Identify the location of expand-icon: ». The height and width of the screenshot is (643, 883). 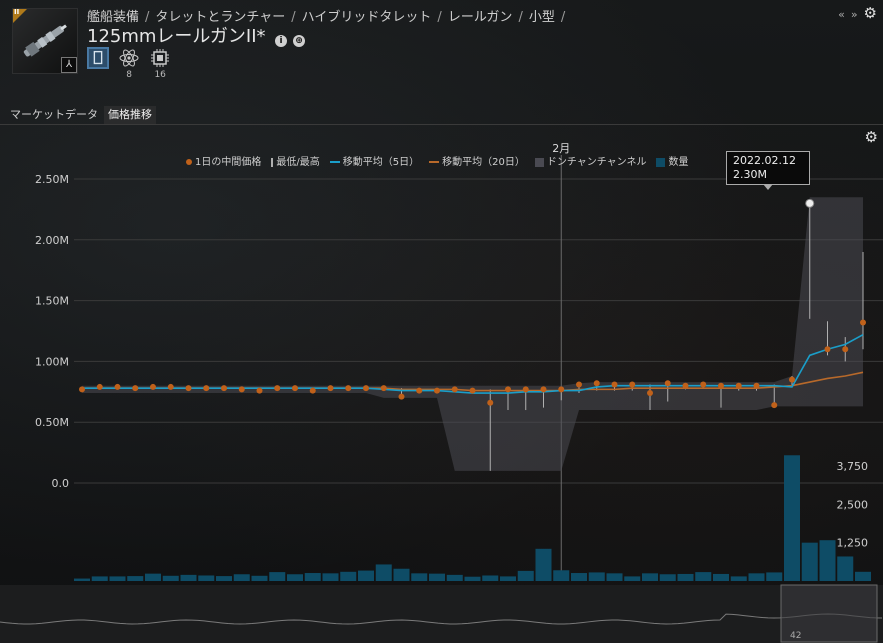
(854, 14).